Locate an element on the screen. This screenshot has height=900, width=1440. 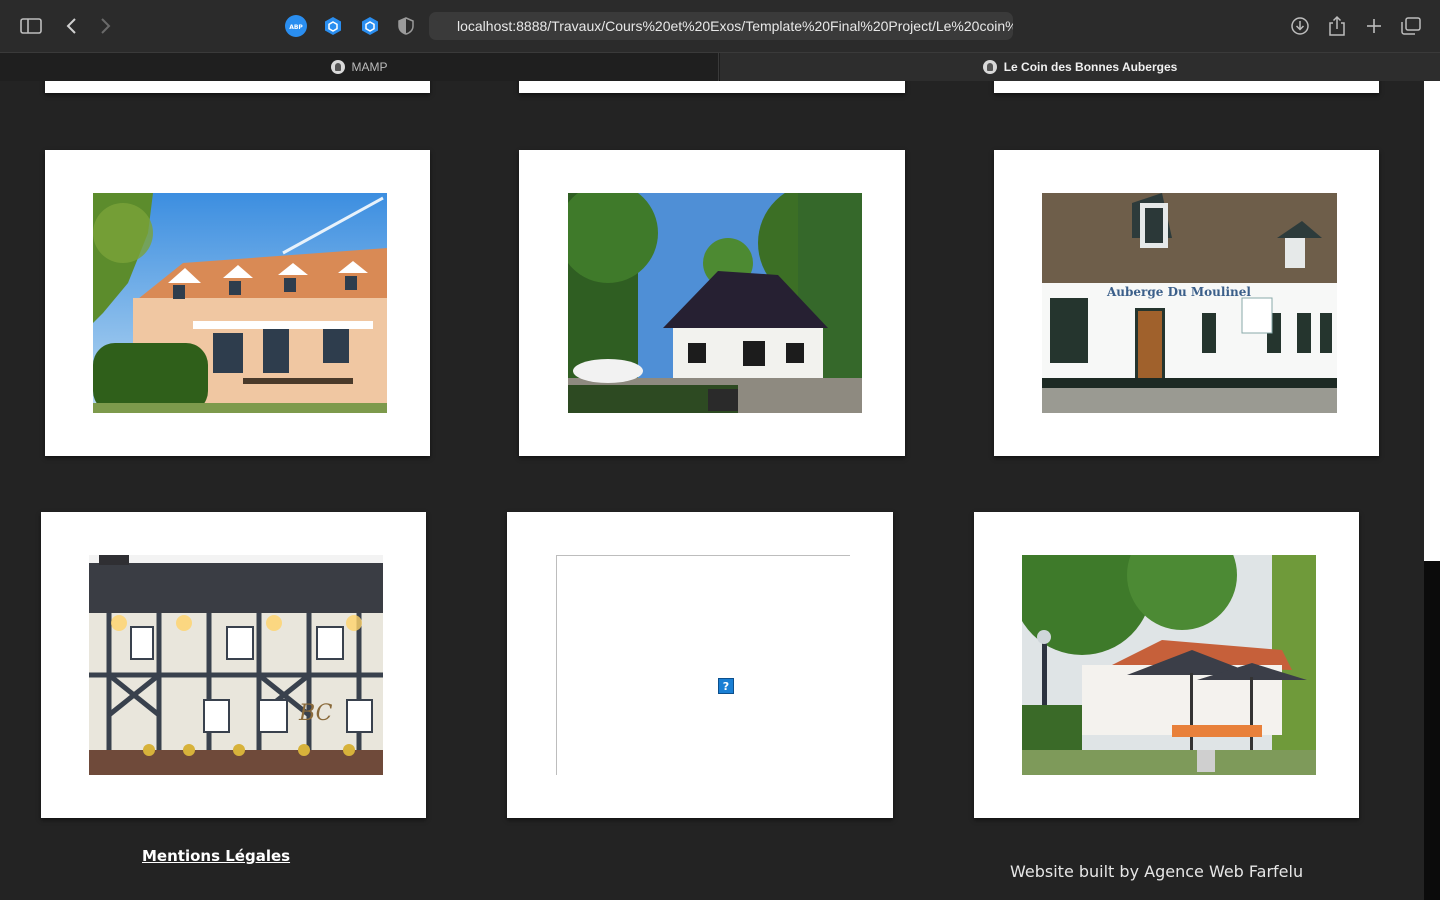
legal-notice-link: Mentions Légales is located at coordinates (216, 856).